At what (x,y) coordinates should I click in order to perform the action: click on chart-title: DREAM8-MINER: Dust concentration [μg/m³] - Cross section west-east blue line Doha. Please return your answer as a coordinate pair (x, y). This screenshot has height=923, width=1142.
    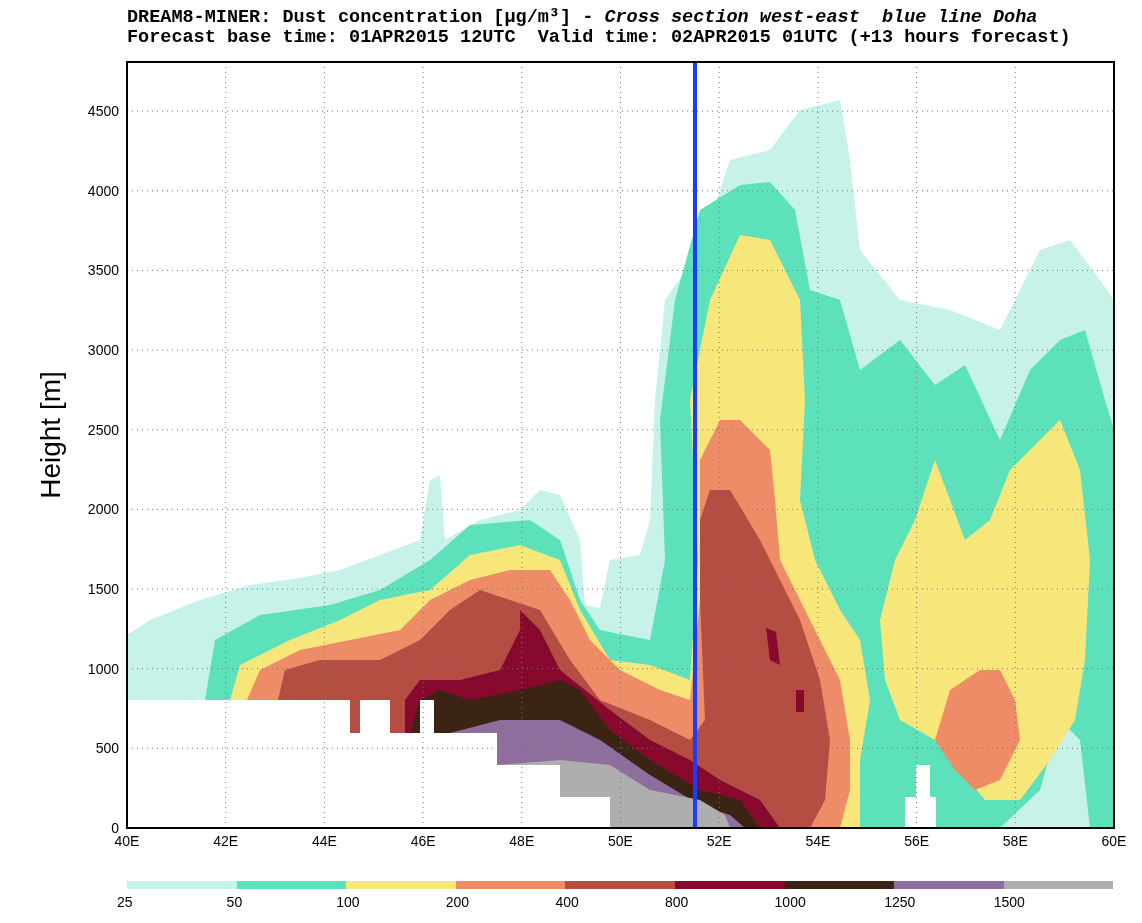
    Looking at the image, I should click on (582, 18).